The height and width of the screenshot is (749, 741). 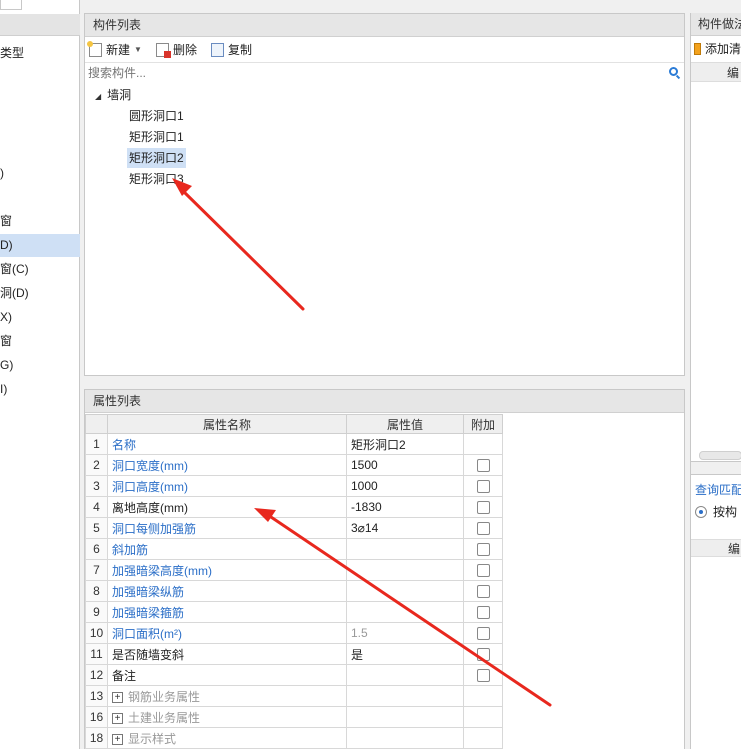 I want to click on left-item: 洞(D), so click(x=40, y=293).